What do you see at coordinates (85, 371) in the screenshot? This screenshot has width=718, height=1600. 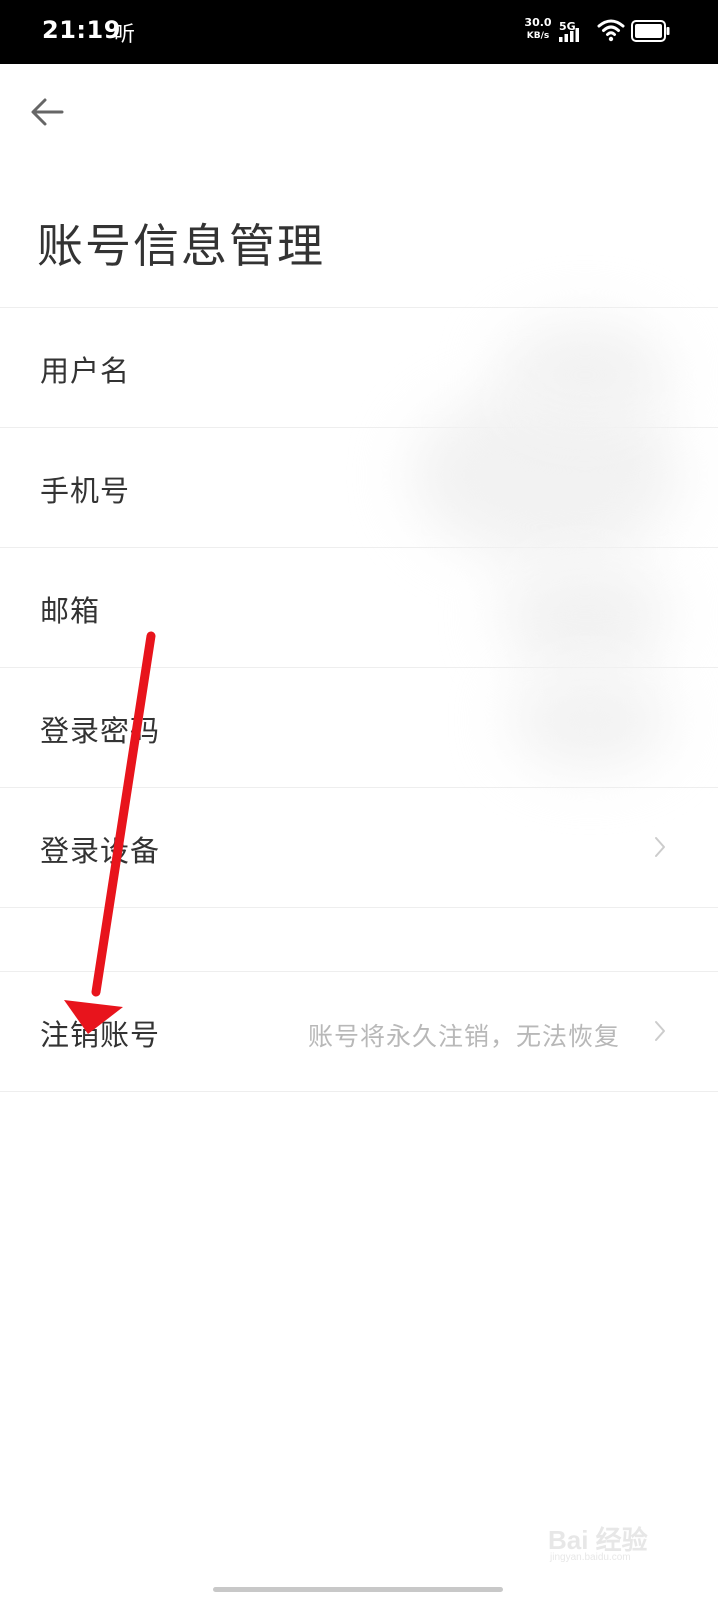 I see `settings-item-label: 用户名` at bounding box center [85, 371].